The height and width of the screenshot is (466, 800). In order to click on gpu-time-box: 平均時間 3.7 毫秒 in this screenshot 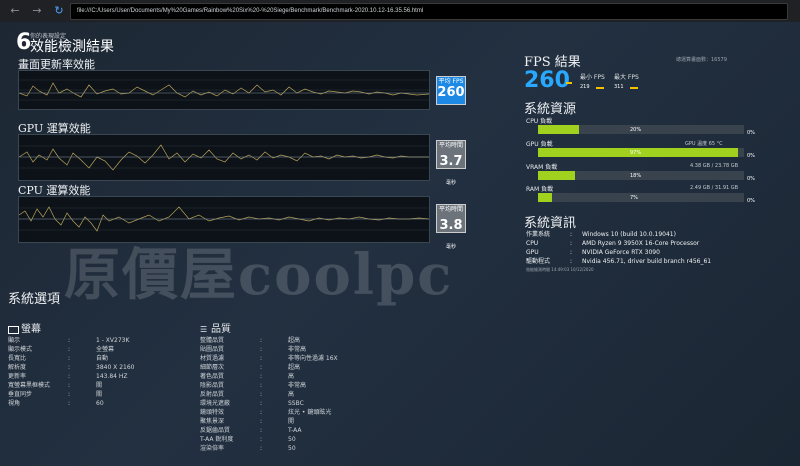, I will do `click(451, 163)`.